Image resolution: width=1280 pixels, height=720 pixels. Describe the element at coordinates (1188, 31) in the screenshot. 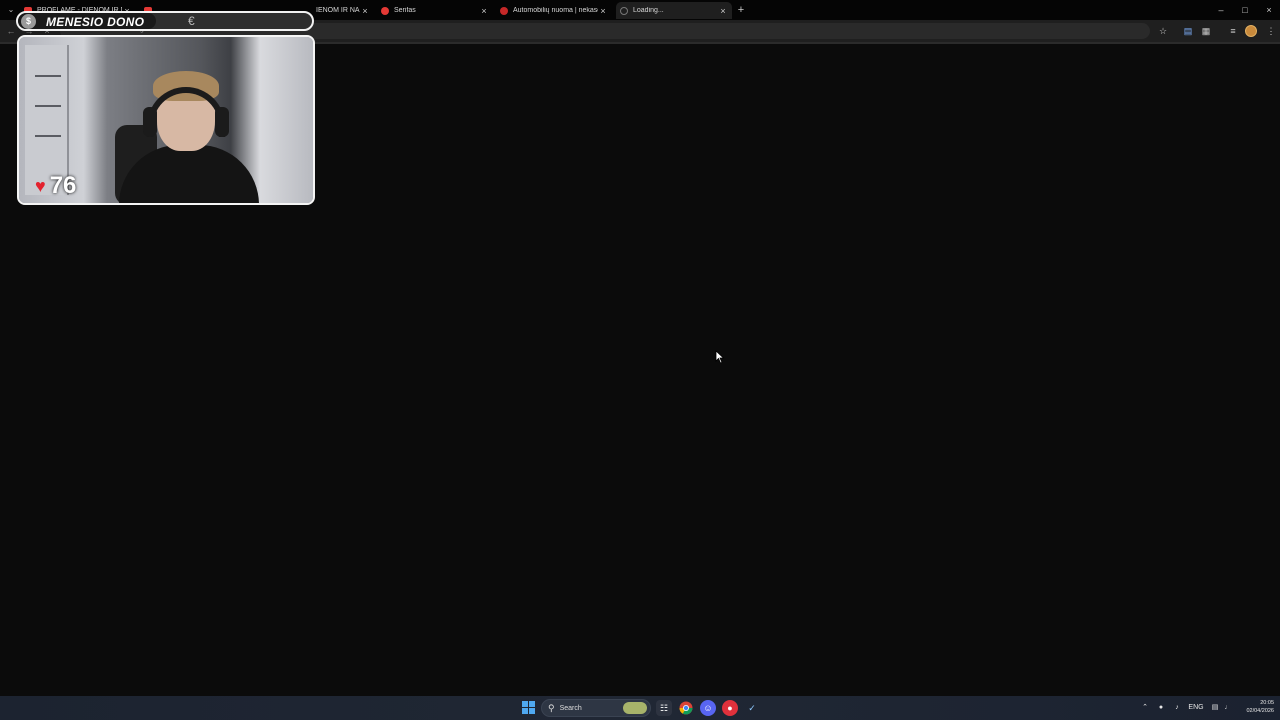

I see `extension-icon: ▤` at that location.